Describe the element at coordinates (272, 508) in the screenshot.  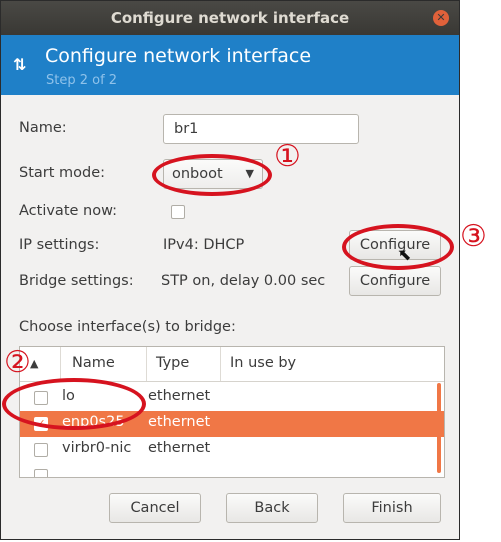
I see `back-button: Back` at that location.